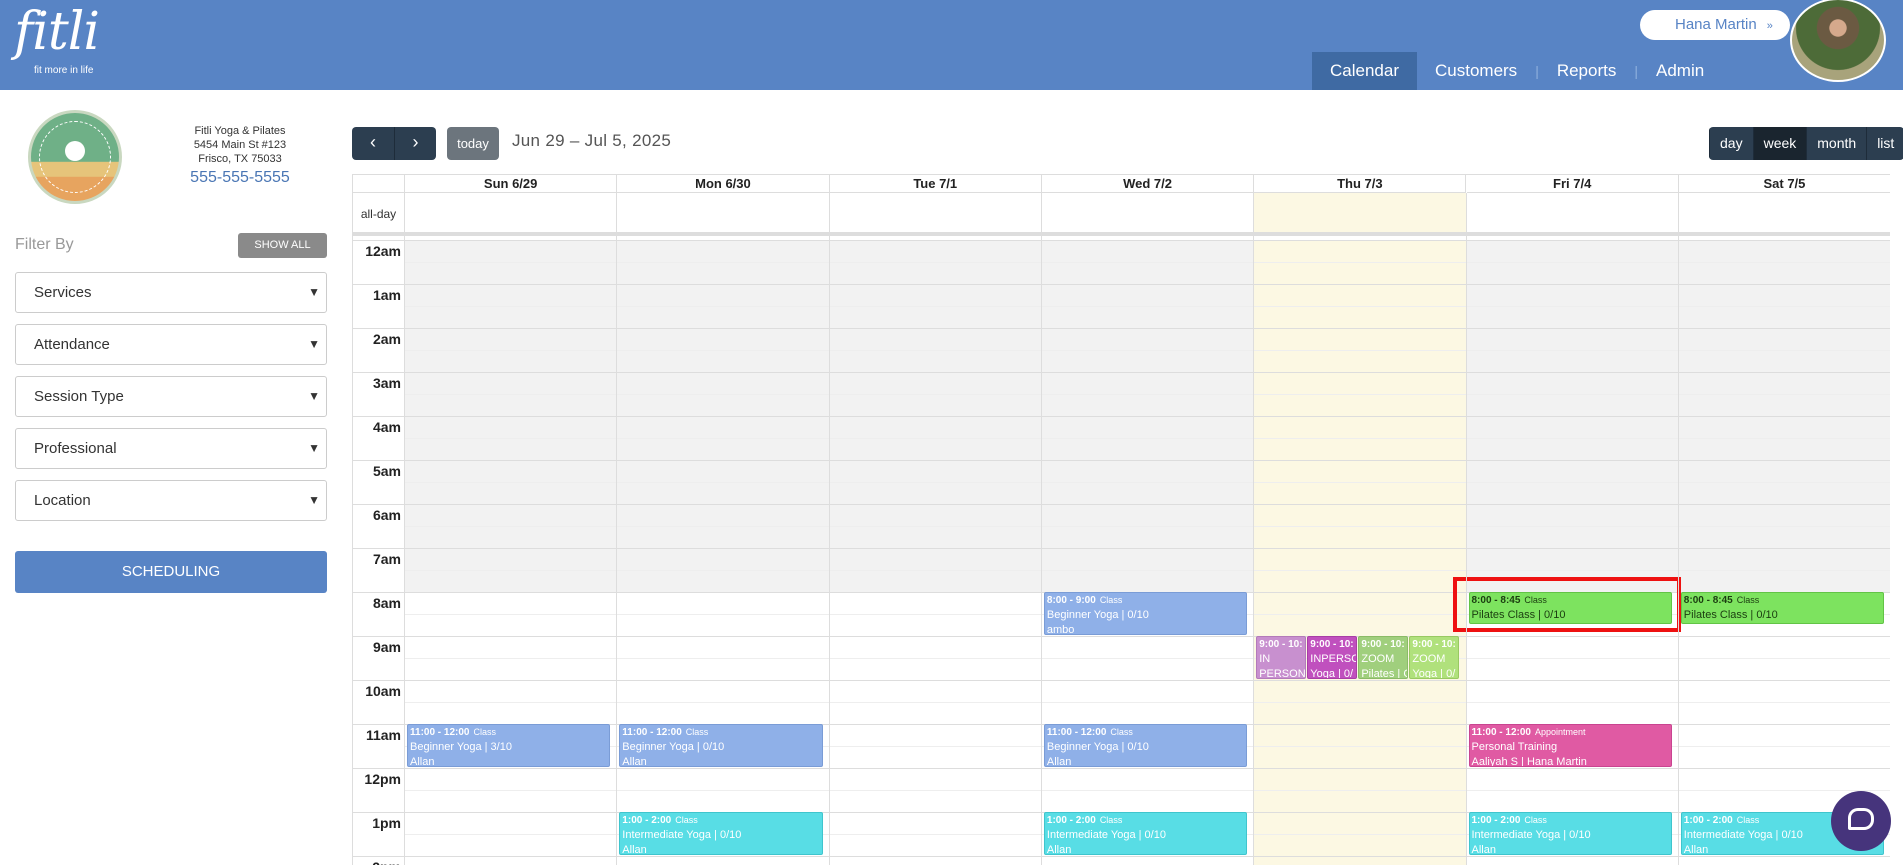  What do you see at coordinates (511, 184) in the screenshot?
I see `day-header: Sun 6/29` at bounding box center [511, 184].